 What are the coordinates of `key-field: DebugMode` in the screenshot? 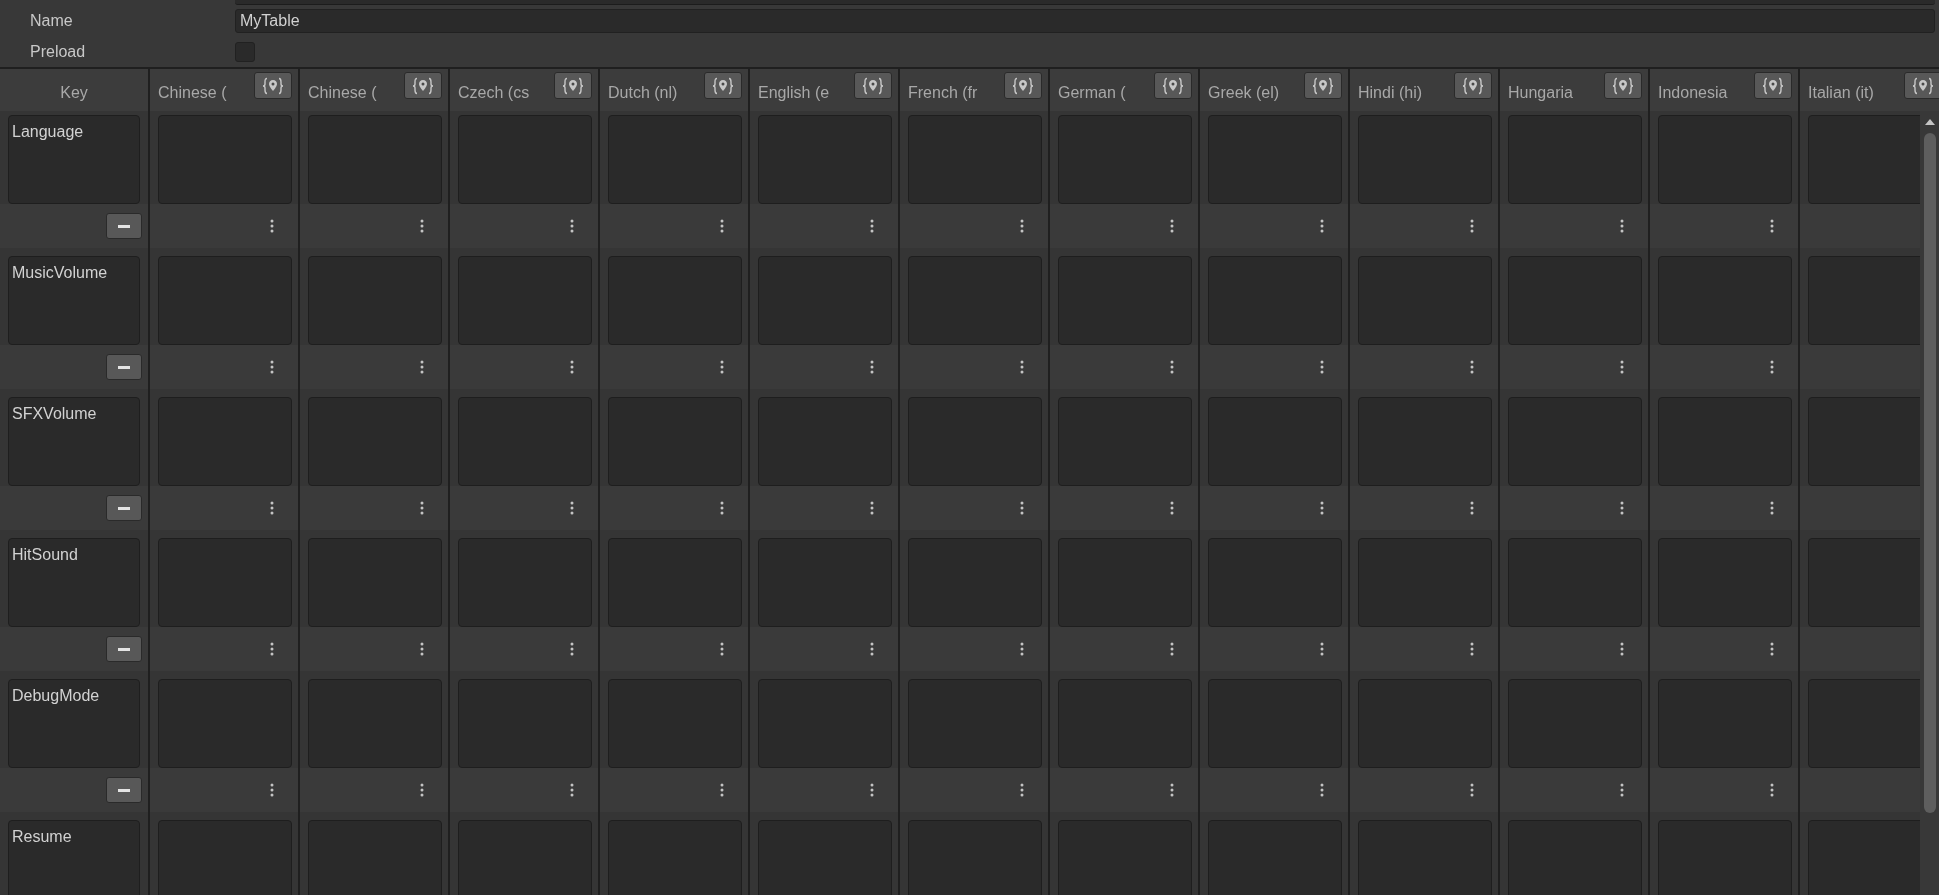 It's located at (74, 723).